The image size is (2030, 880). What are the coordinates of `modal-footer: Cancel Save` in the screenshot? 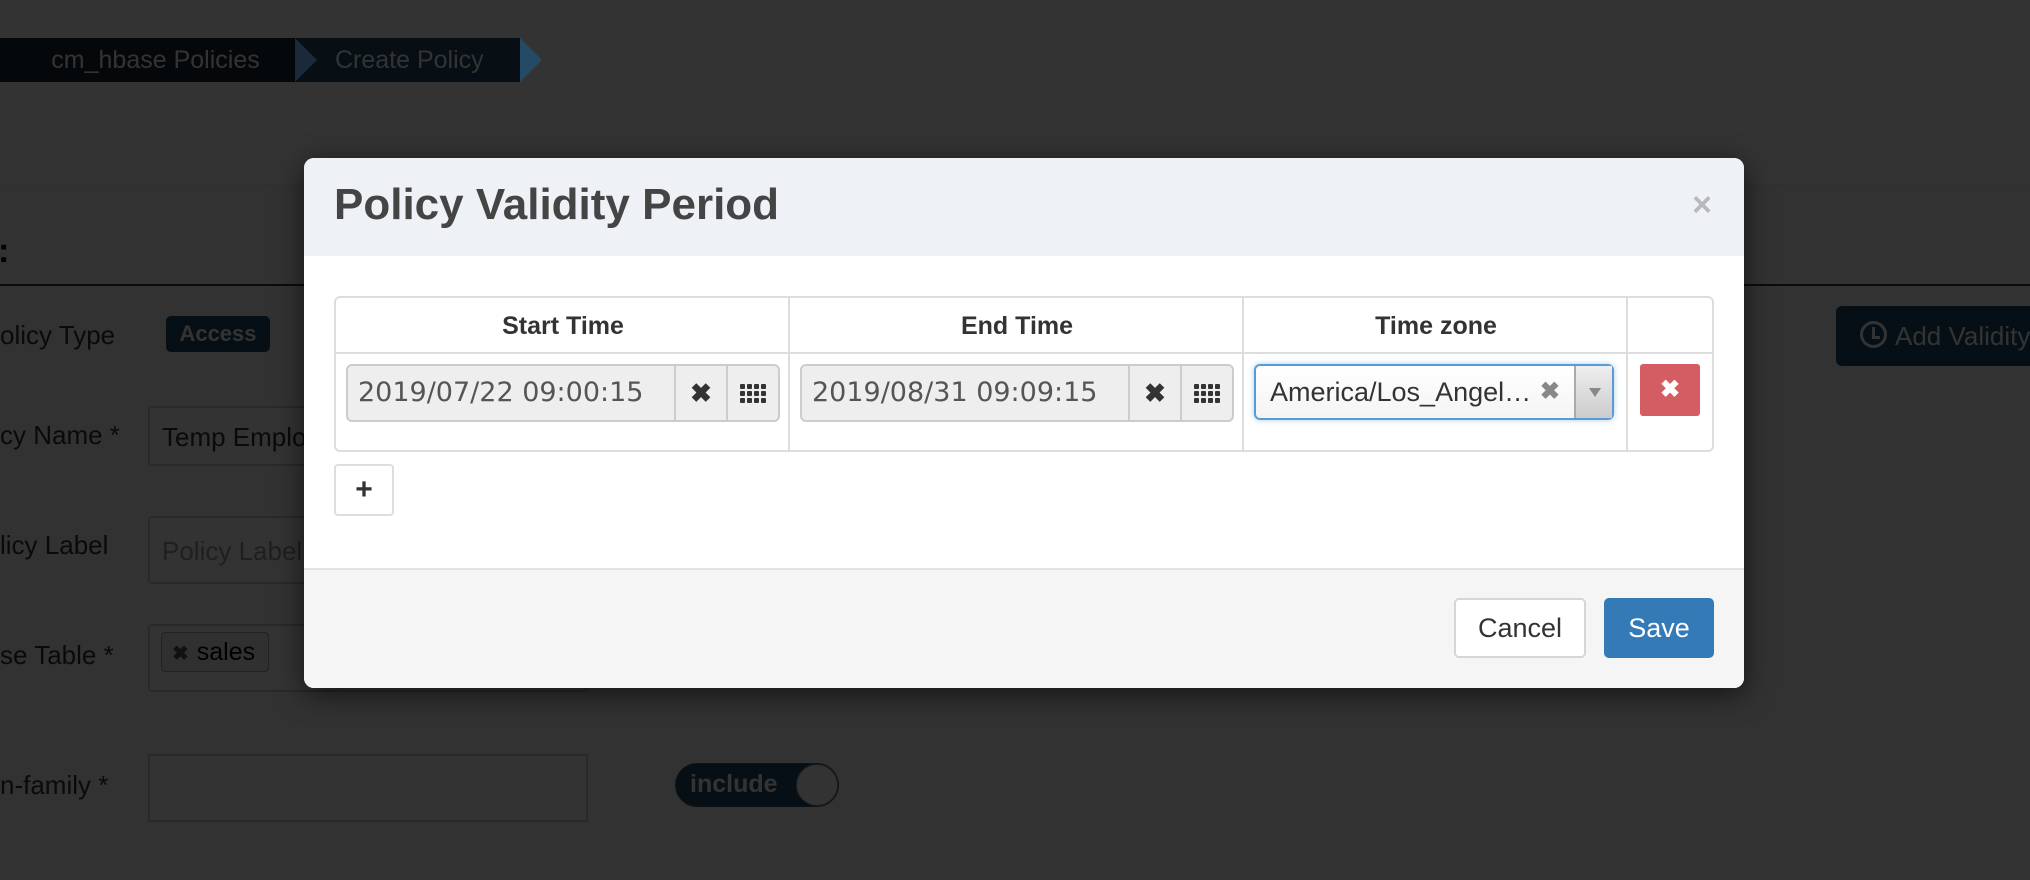 It's located at (1024, 628).